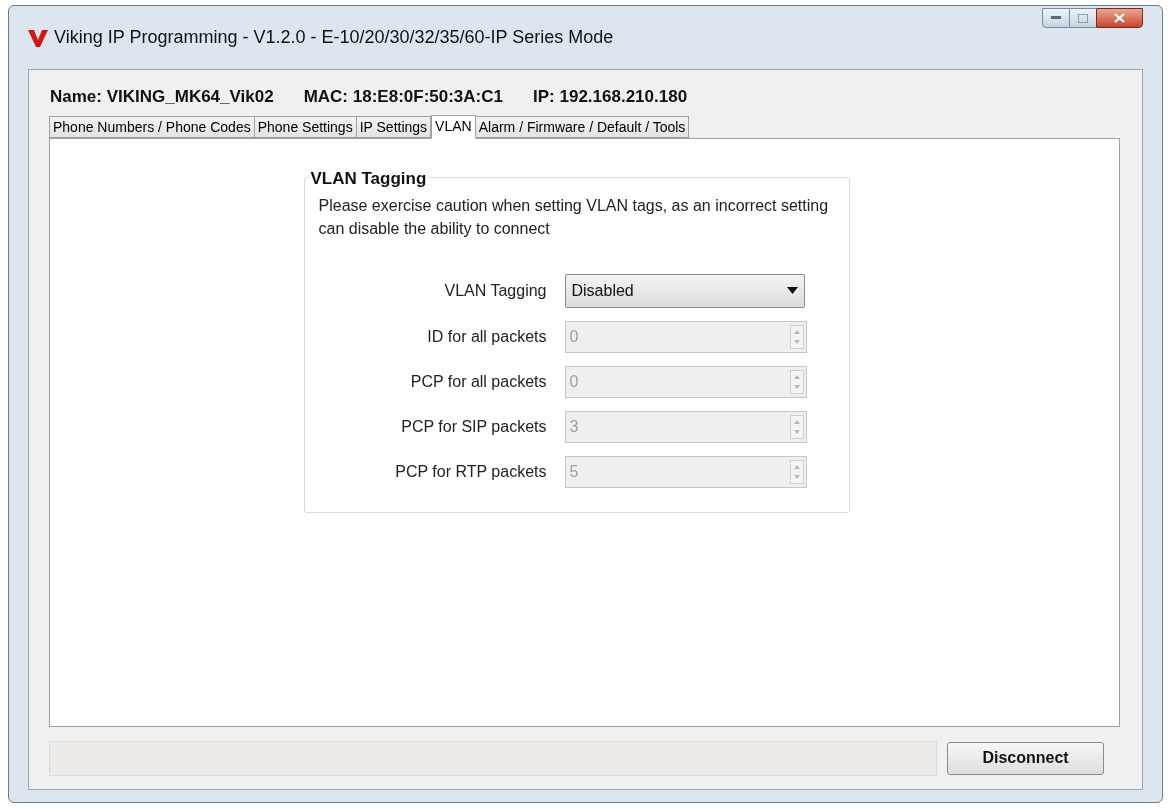 The image size is (1173, 809). I want to click on warning-text: Please exercise caution when setting VLAN tags, as an incorrect setting can disable the ability to connect, so click(573, 217).